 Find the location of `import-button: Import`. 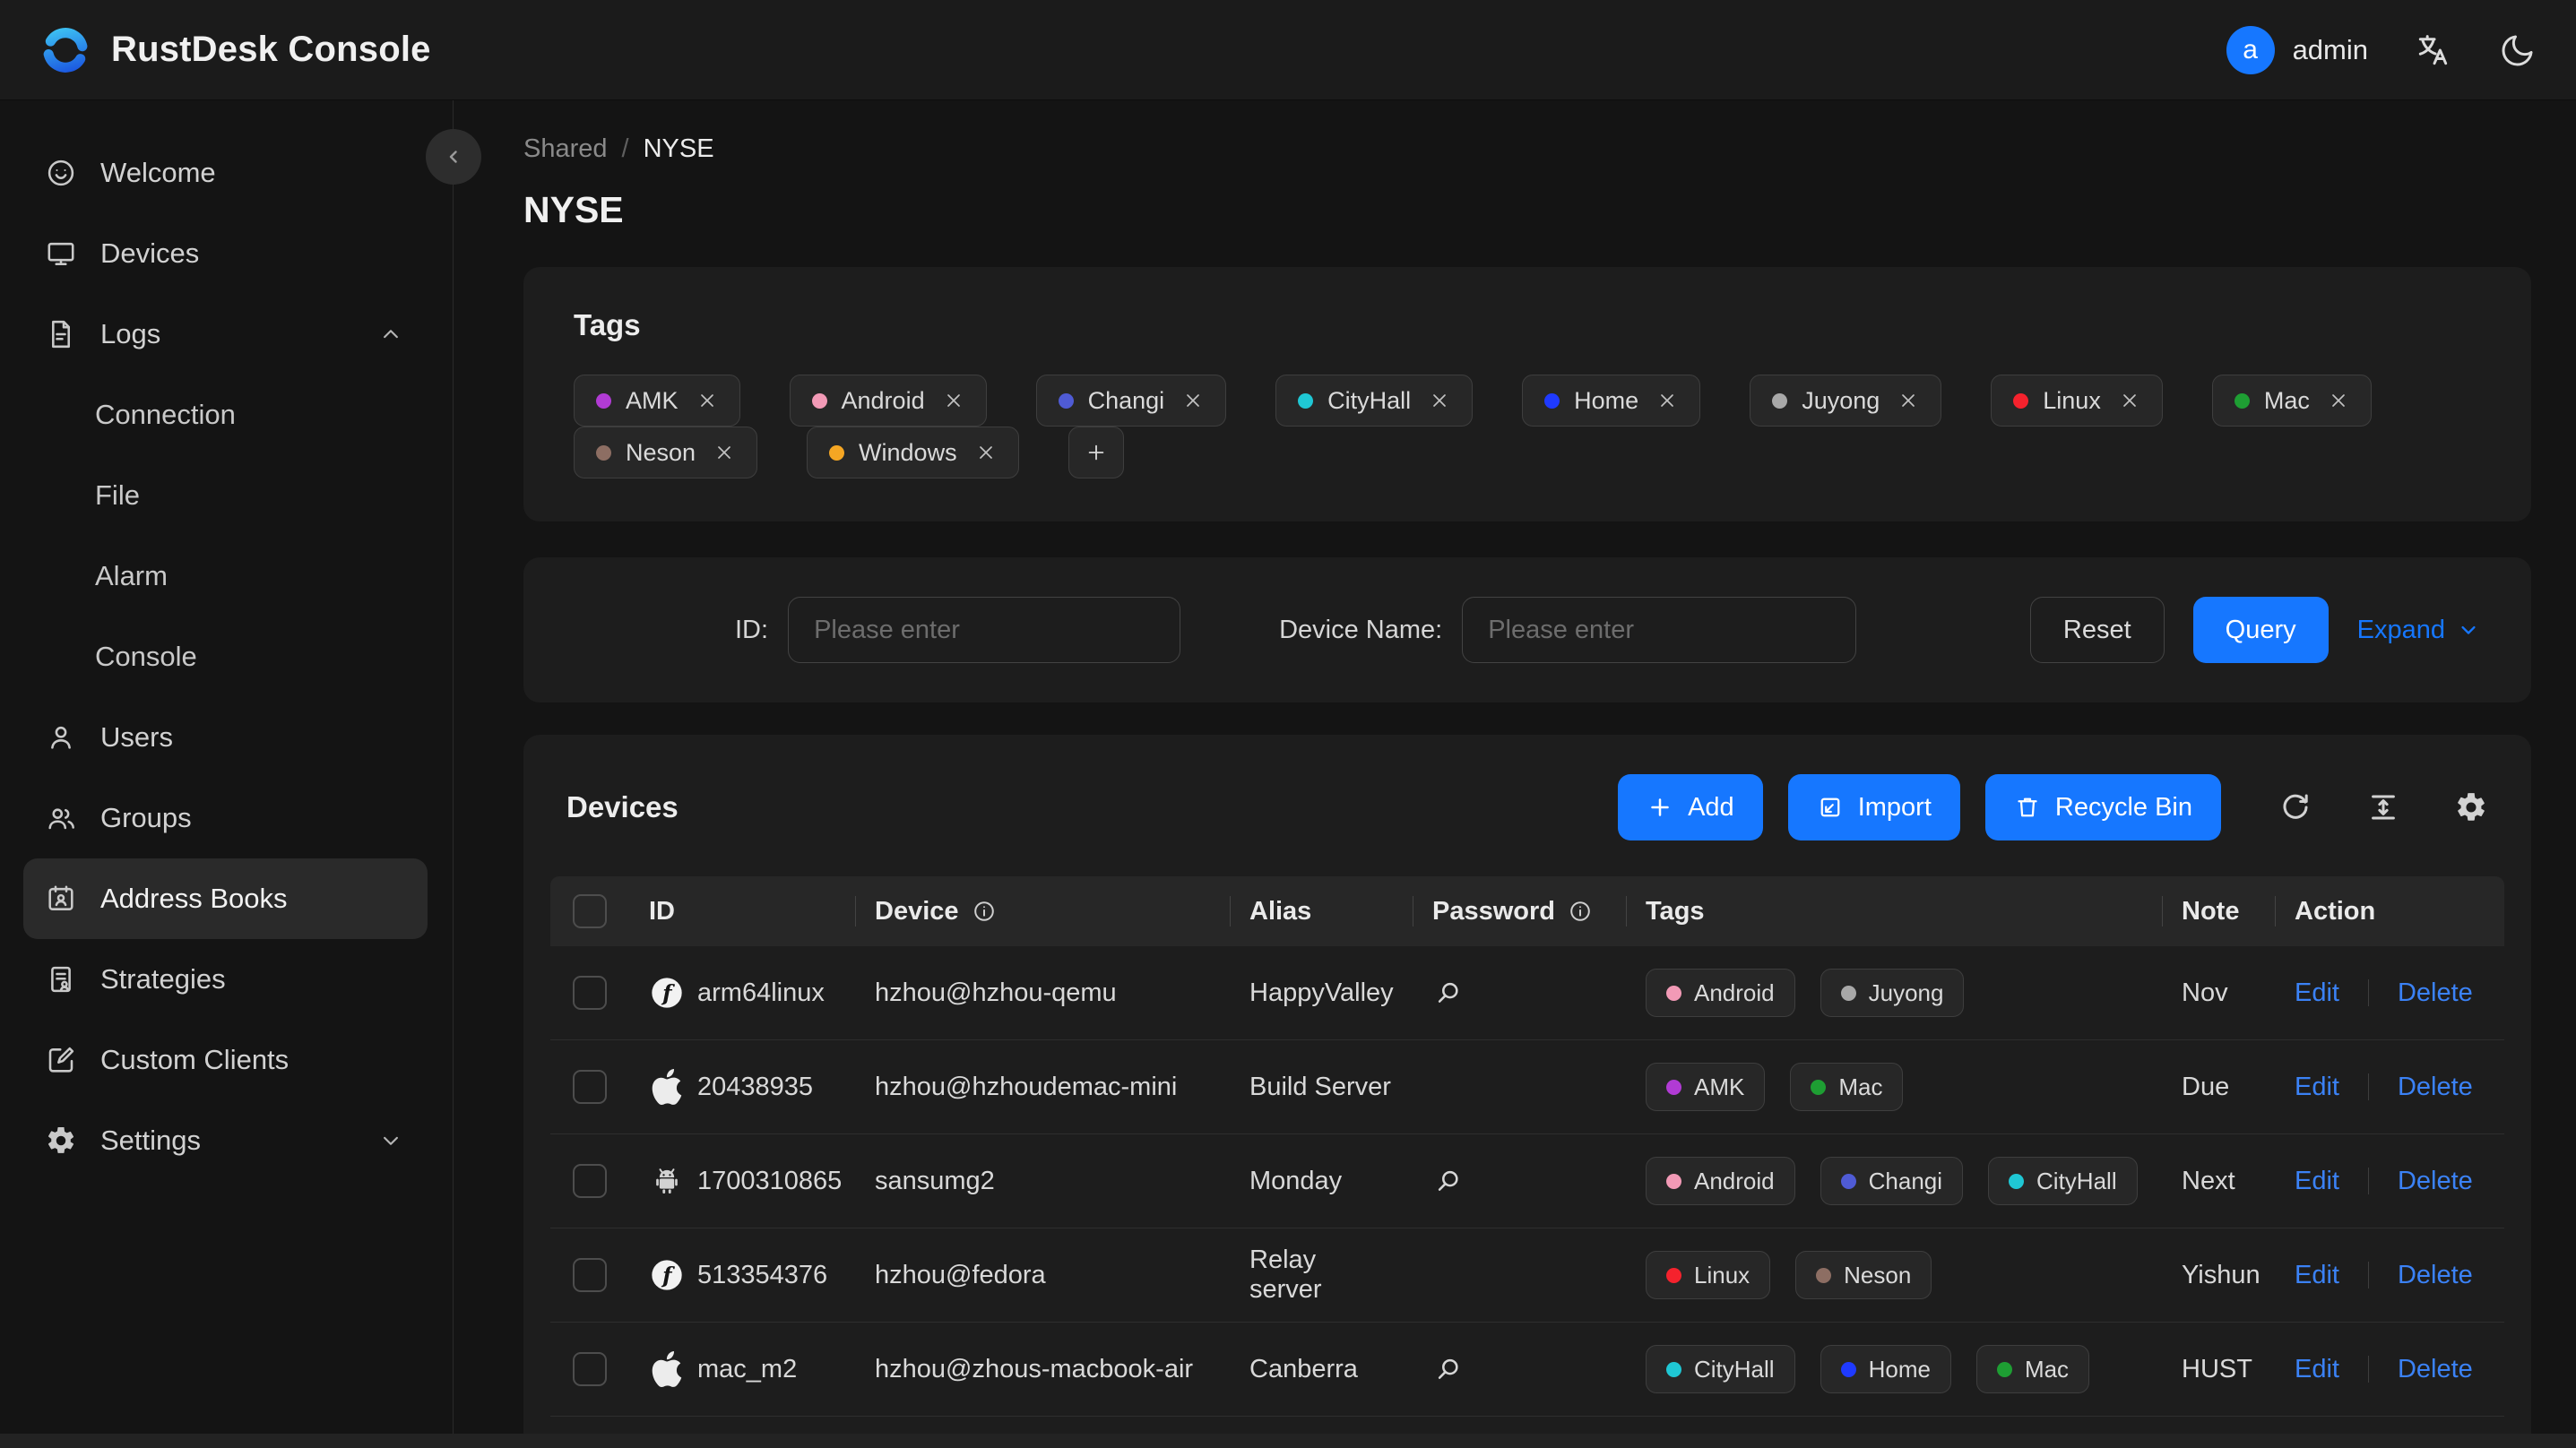

import-button: Import is located at coordinates (1873, 807).